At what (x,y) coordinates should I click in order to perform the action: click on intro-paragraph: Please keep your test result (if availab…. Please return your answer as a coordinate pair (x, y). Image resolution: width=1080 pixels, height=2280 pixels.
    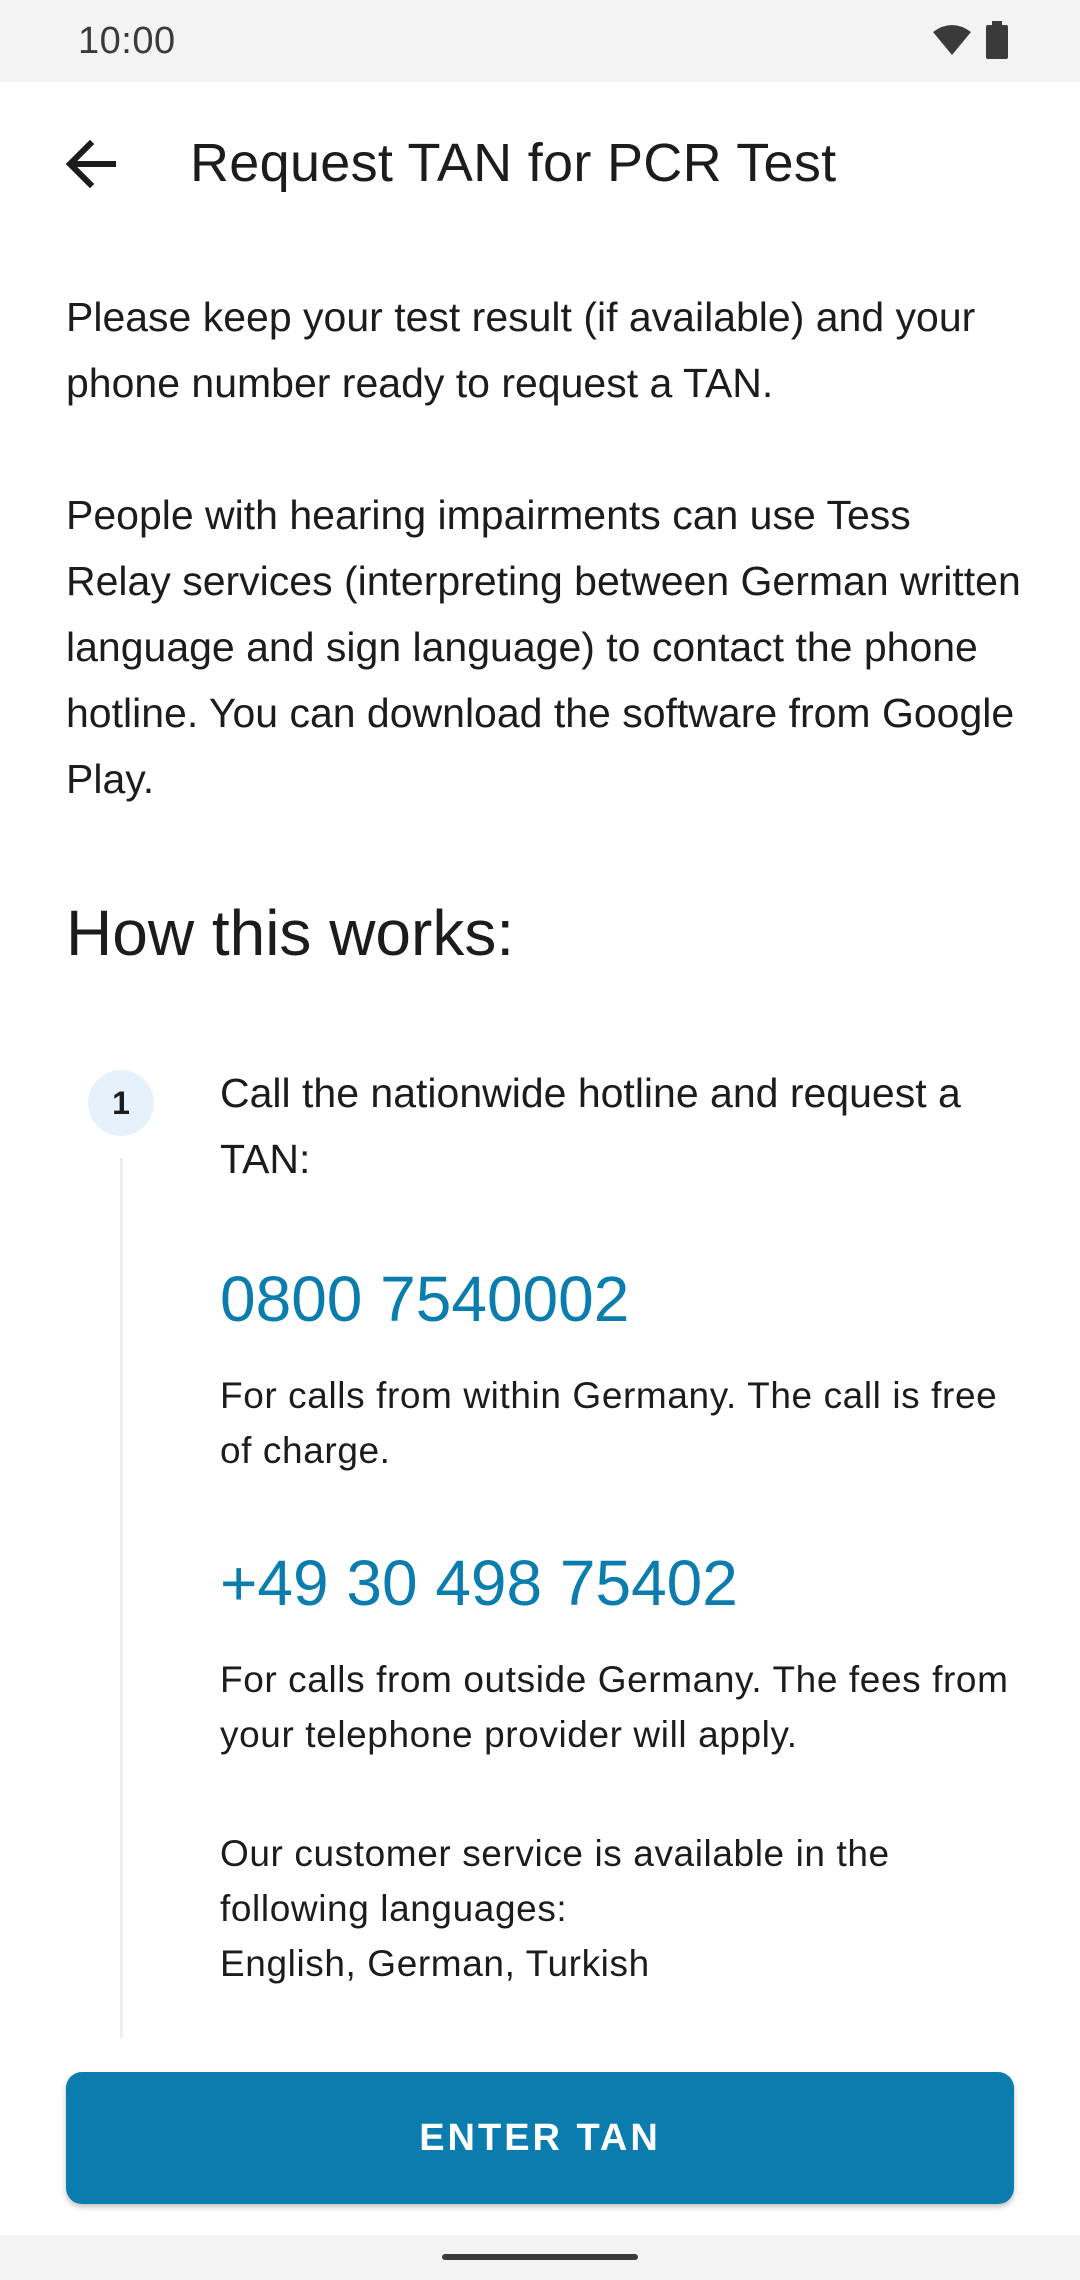
    Looking at the image, I should click on (521, 350).